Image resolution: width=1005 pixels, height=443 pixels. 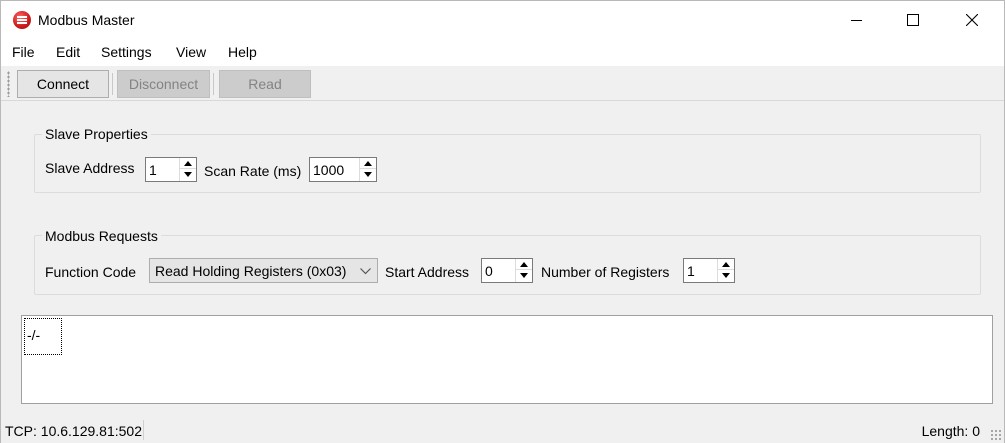 I want to click on minimize-icon, so click(x=856, y=20).